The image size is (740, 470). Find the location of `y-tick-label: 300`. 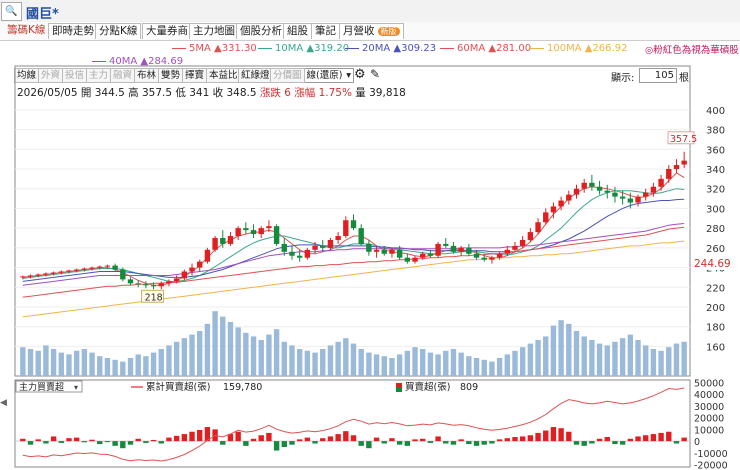

y-tick-label: 300 is located at coordinates (715, 209).